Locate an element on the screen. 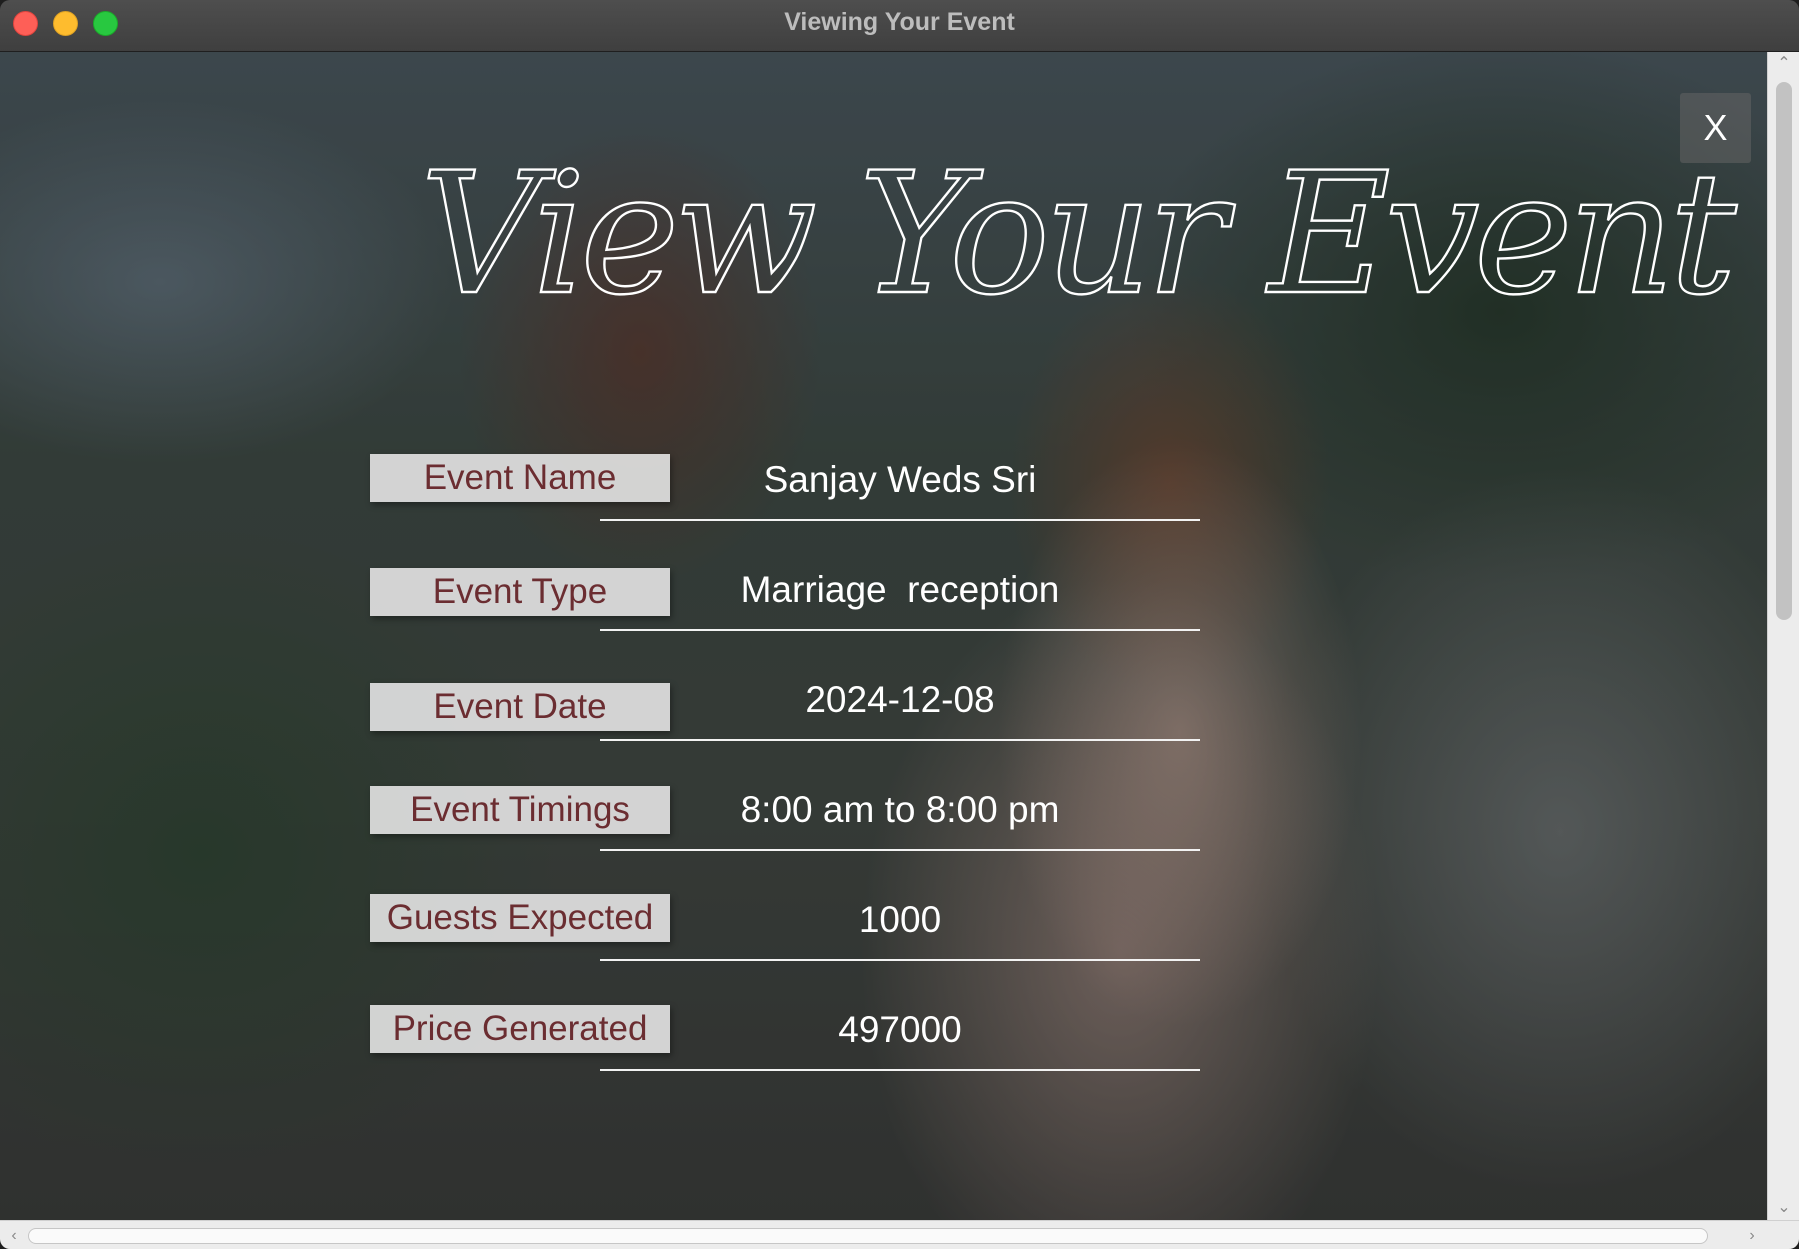  vertical-scrollbar: ⌃ ⌄ is located at coordinates (1783, 636).